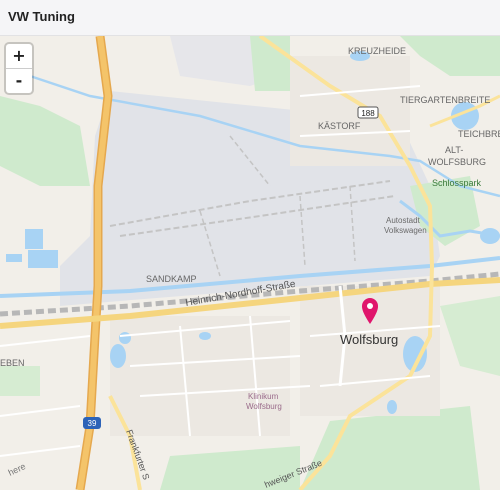 The height and width of the screenshot is (496, 500). What do you see at coordinates (250, 493) in the screenshot?
I see `bottom-border` at bounding box center [250, 493].